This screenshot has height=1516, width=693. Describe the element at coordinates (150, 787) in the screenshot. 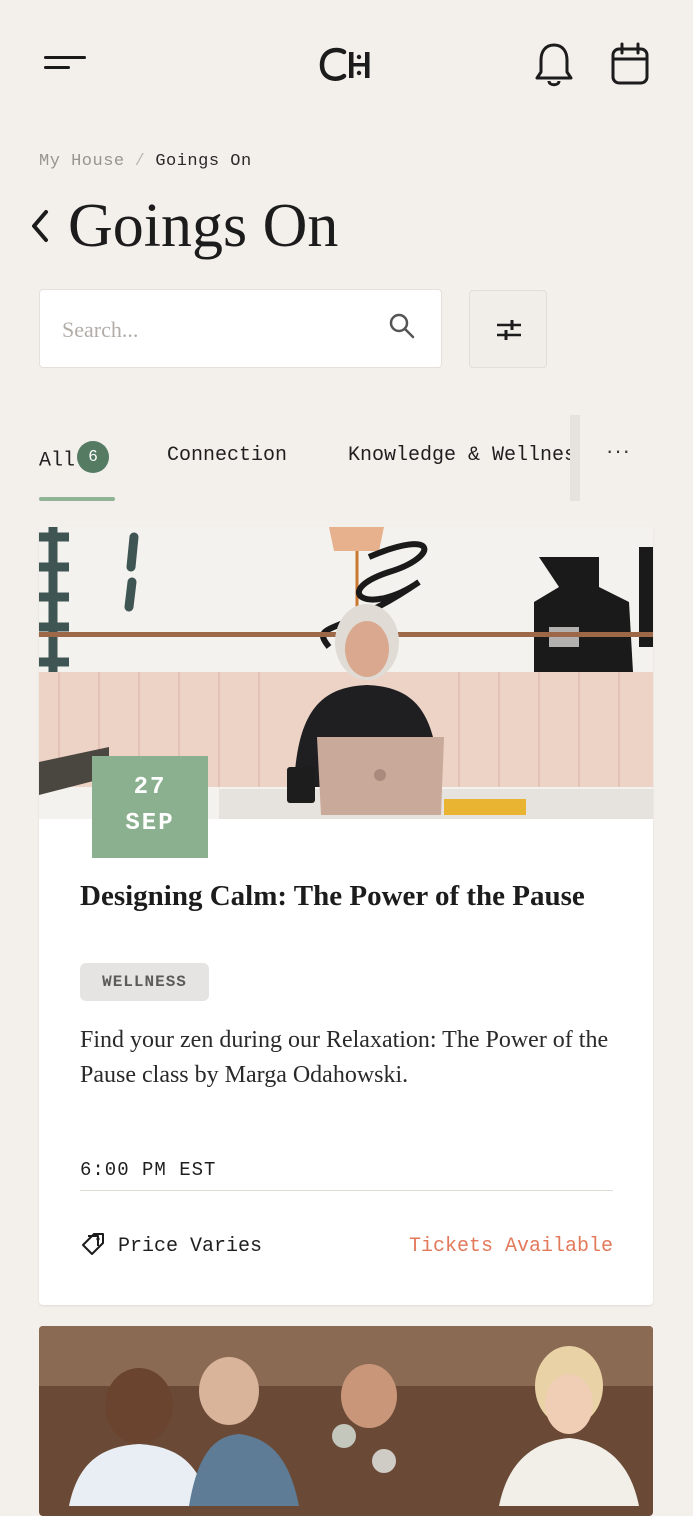

I see `event-date-day: 27` at that location.